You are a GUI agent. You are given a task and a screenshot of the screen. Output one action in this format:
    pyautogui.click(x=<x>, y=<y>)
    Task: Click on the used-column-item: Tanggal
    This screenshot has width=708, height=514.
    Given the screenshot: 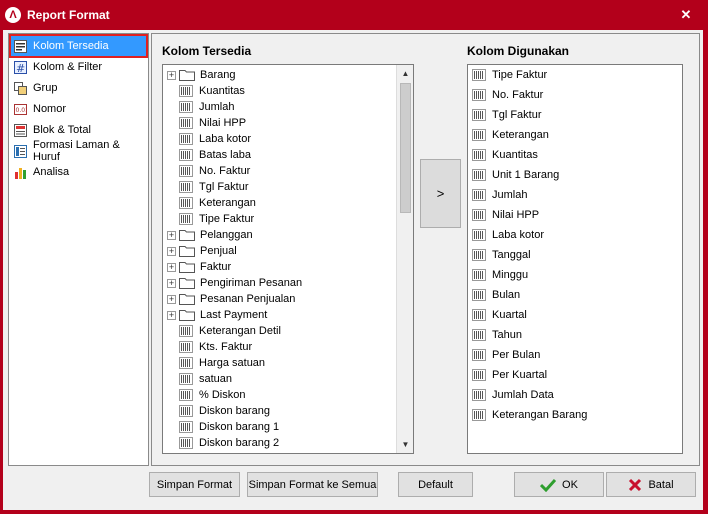 What is the action you would take?
    pyautogui.click(x=499, y=255)
    